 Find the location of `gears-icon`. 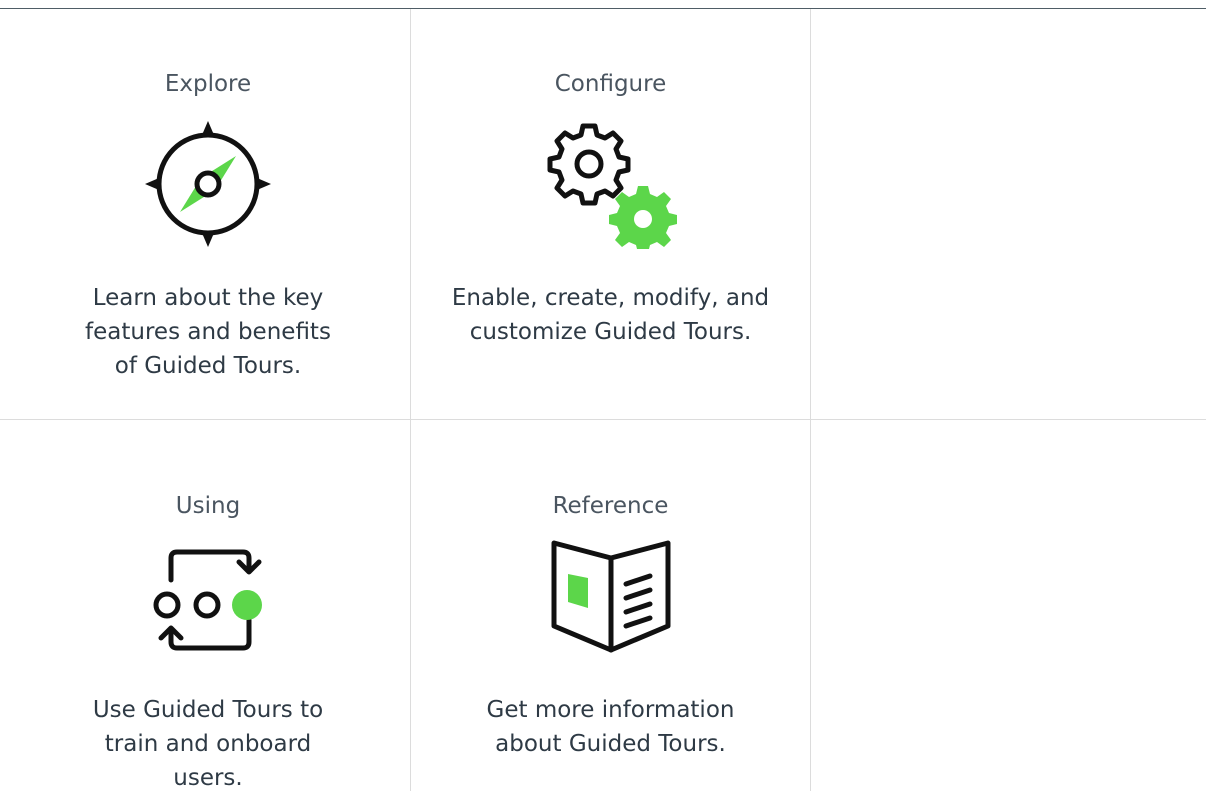

gears-icon is located at coordinates (611, 186).